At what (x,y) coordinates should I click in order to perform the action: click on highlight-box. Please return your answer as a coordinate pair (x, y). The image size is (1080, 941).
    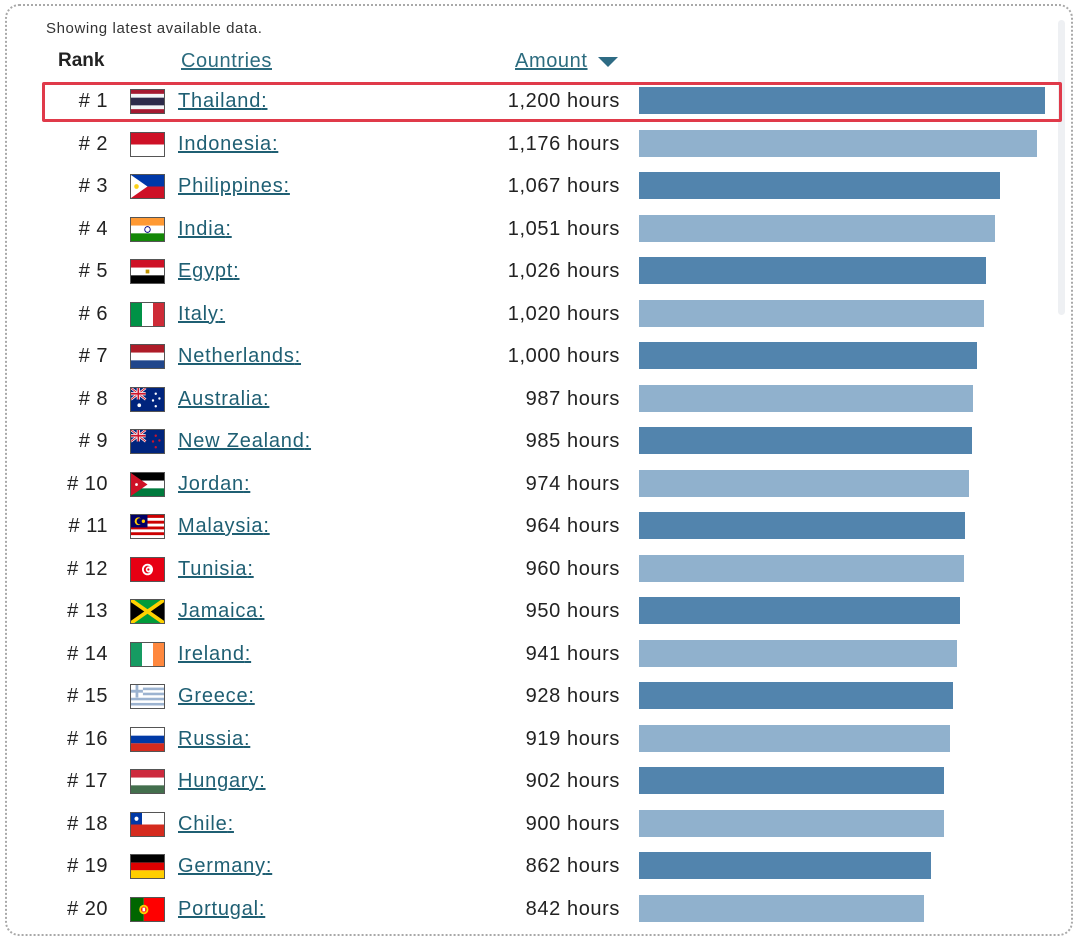
    Looking at the image, I should click on (552, 102).